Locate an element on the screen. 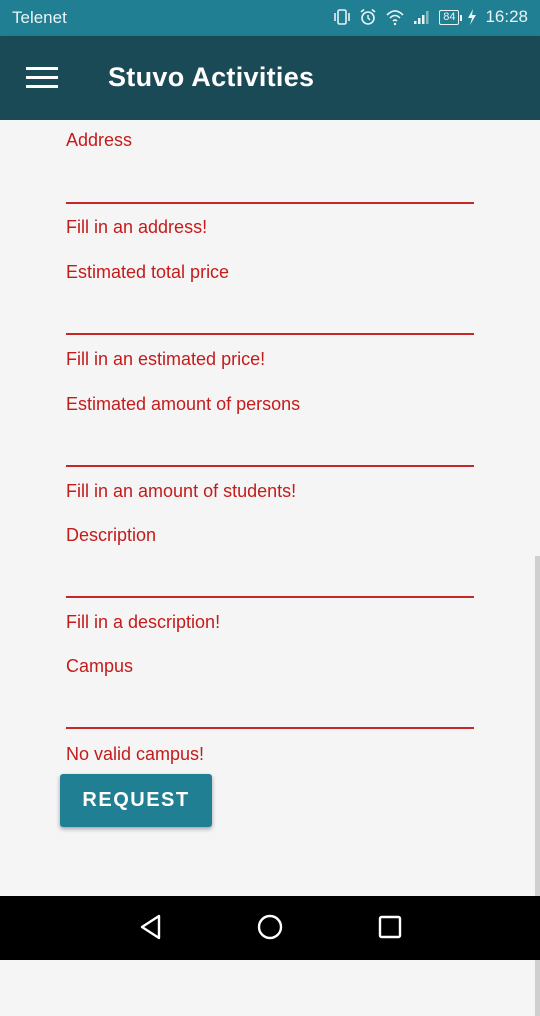 Image resolution: width=540 pixels, height=1016 pixels. status-bar: Telenet 84 16:28 is located at coordinates (270, 18).